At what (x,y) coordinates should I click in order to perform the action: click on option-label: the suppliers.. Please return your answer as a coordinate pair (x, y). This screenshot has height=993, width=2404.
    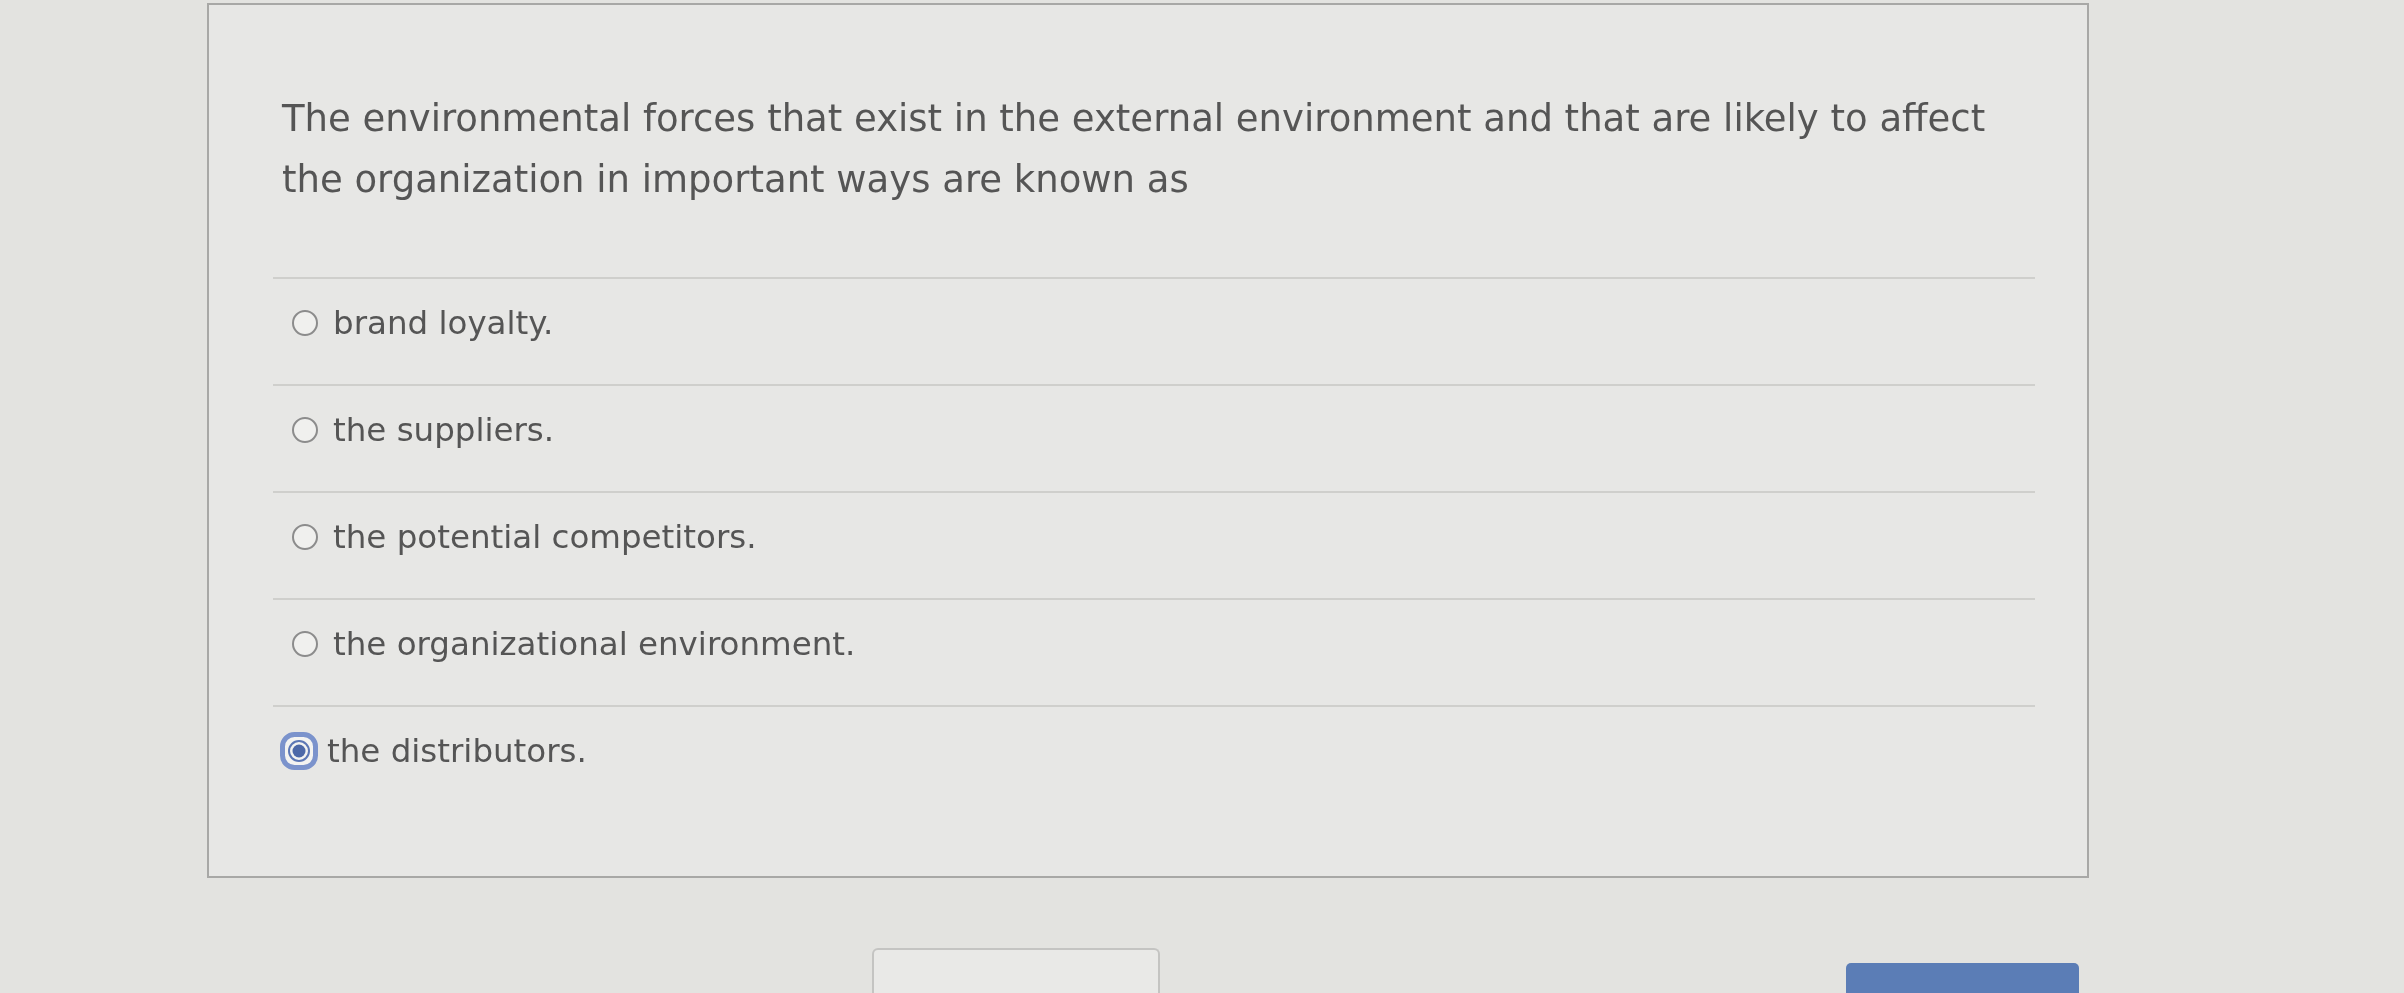
    Looking at the image, I should click on (444, 430).